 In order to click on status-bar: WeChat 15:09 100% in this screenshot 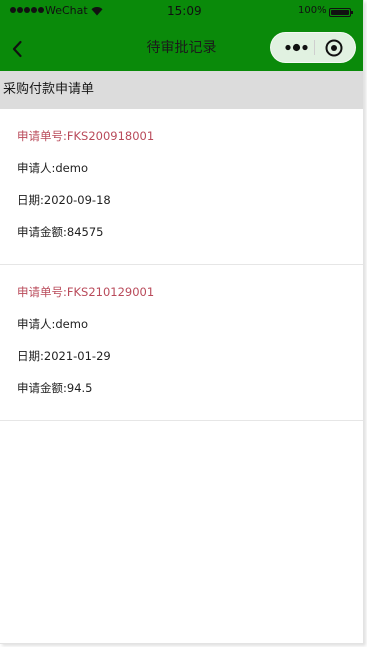, I will do `click(181, 11)`.